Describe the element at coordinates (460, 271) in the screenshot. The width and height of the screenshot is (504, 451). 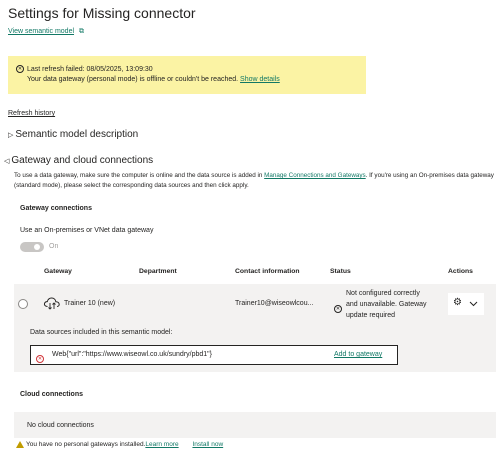
I see `column-header-actions: Actions` at that location.